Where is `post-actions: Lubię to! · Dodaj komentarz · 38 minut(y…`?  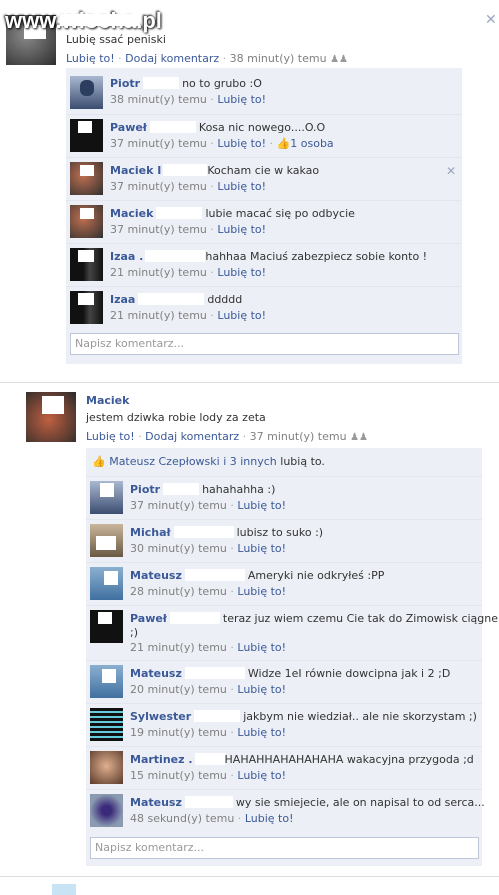 post-actions: Lubię to! · Dodaj komentarz · 38 minut(y… is located at coordinates (207, 58).